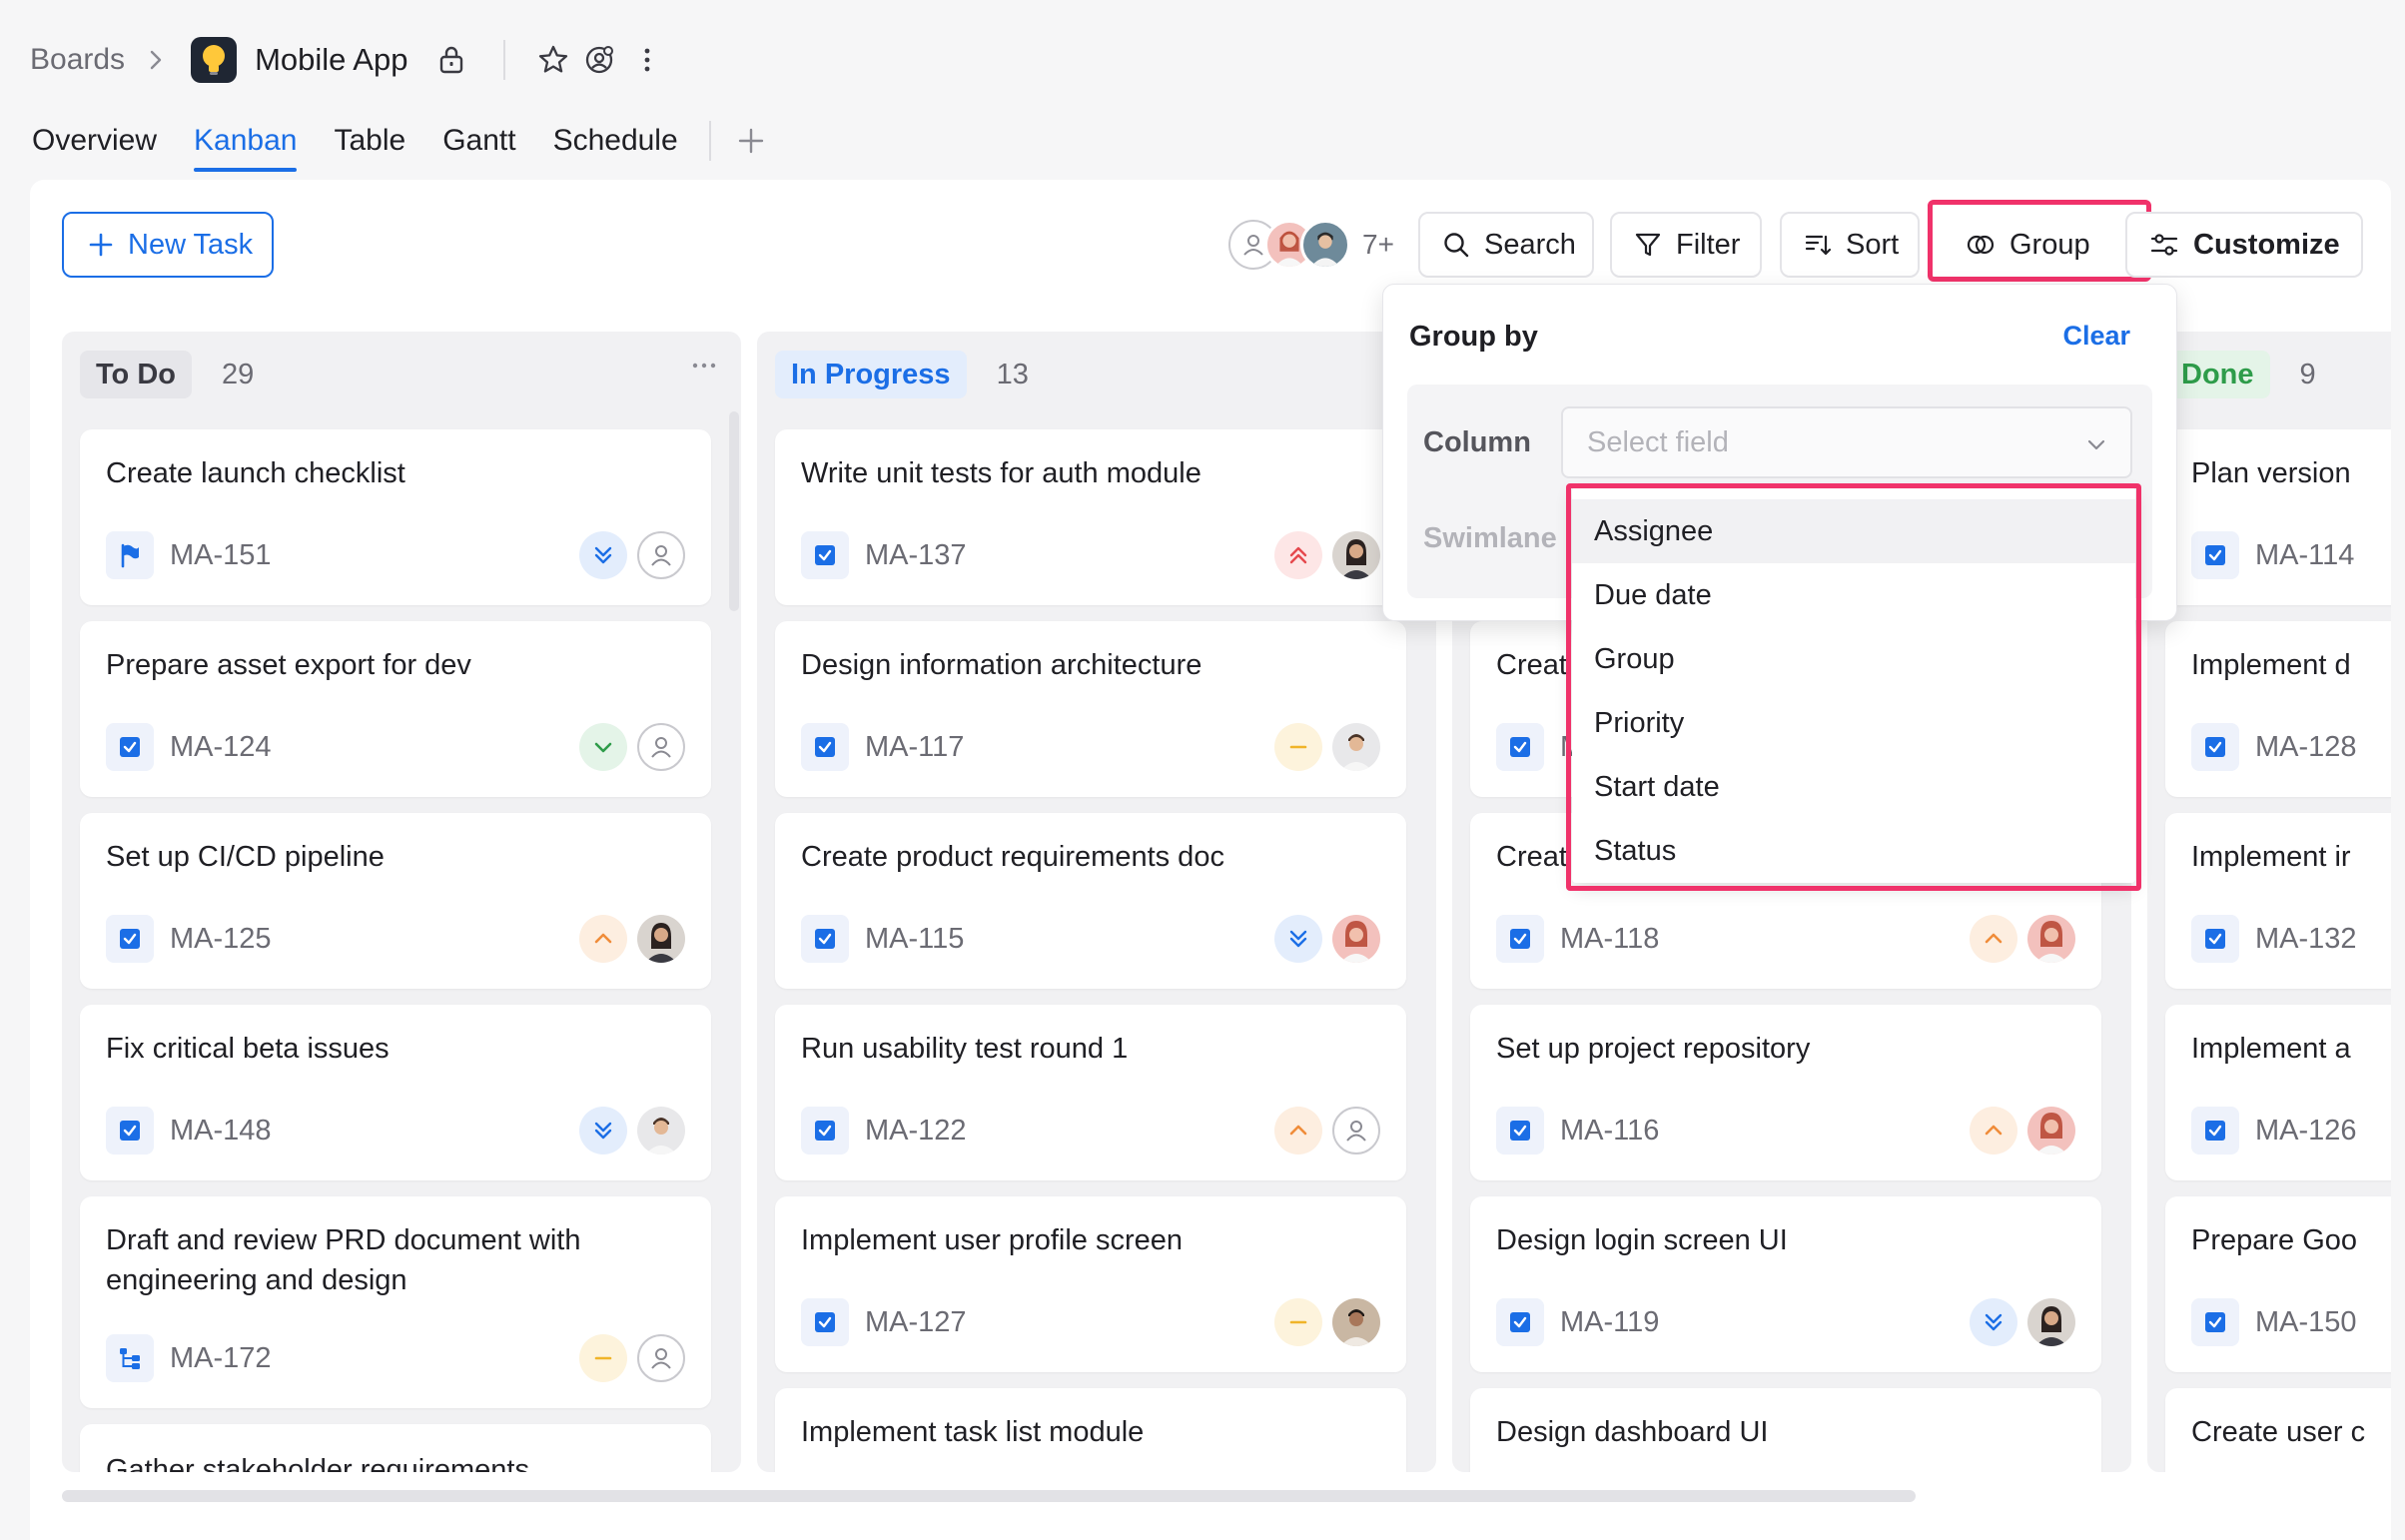  What do you see at coordinates (2278, 901) in the screenshot?
I see `task-card: Implement ir MA-132` at bounding box center [2278, 901].